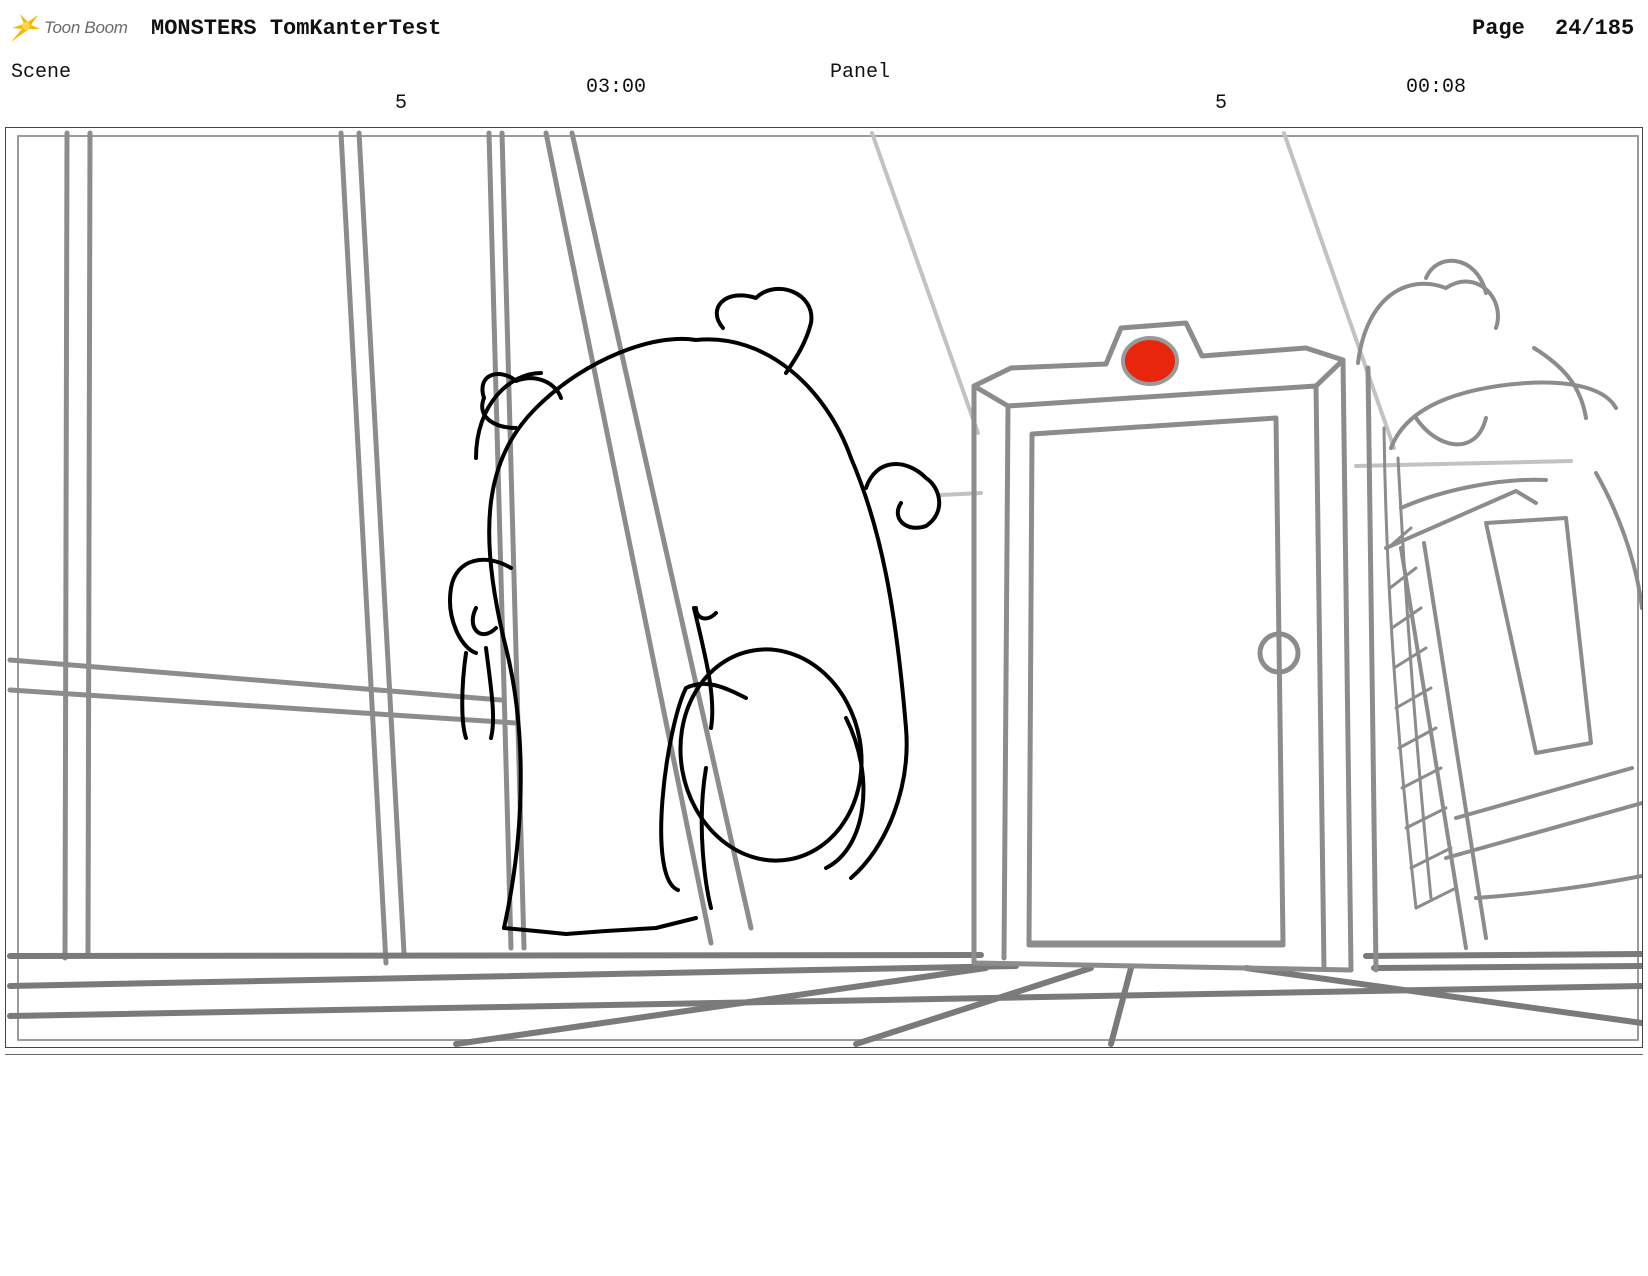  I want to click on panel-label: Panel, so click(860, 72).